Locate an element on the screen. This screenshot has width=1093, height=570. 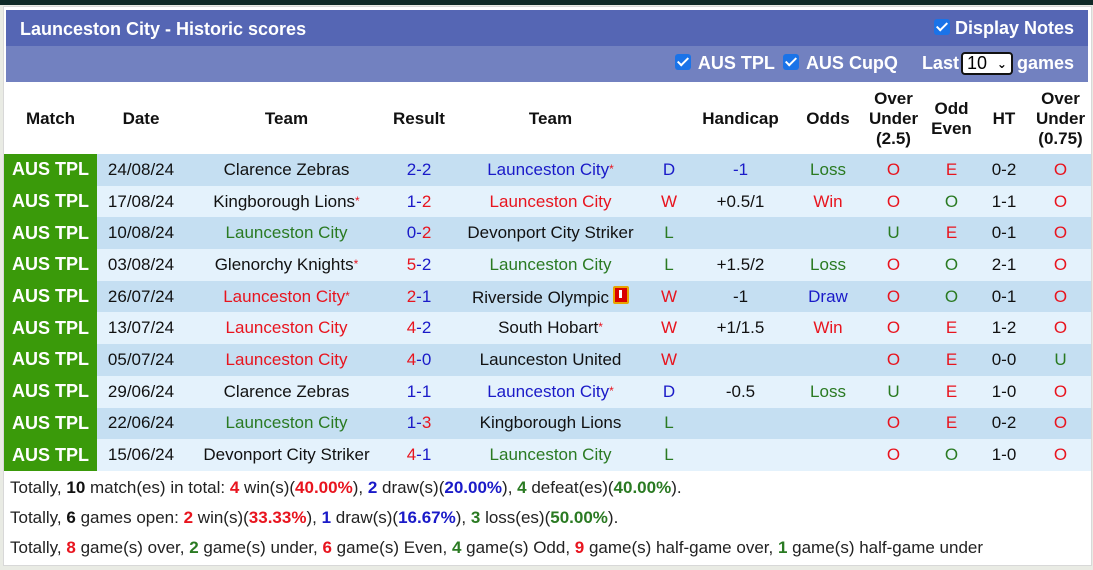
home-team-cell: Glenorchy Knights* is located at coordinates (286, 265).